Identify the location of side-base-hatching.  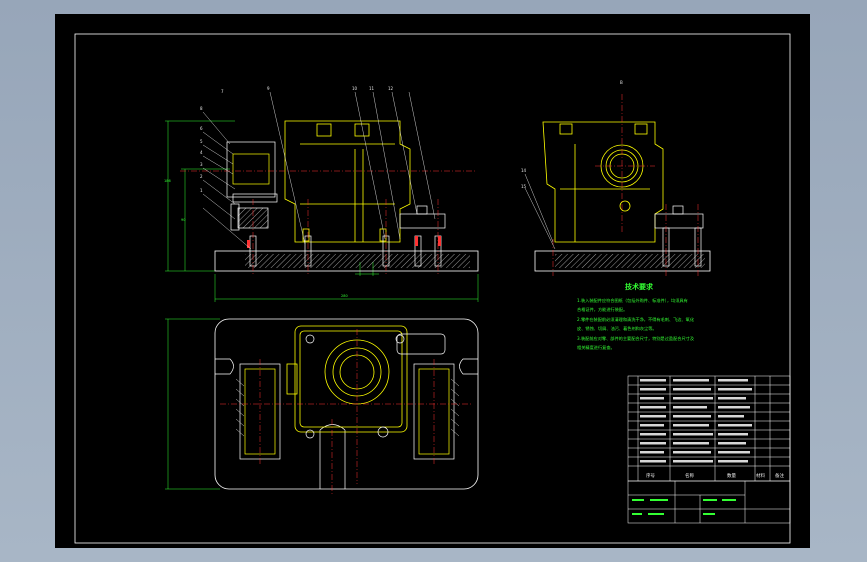
(630, 261).